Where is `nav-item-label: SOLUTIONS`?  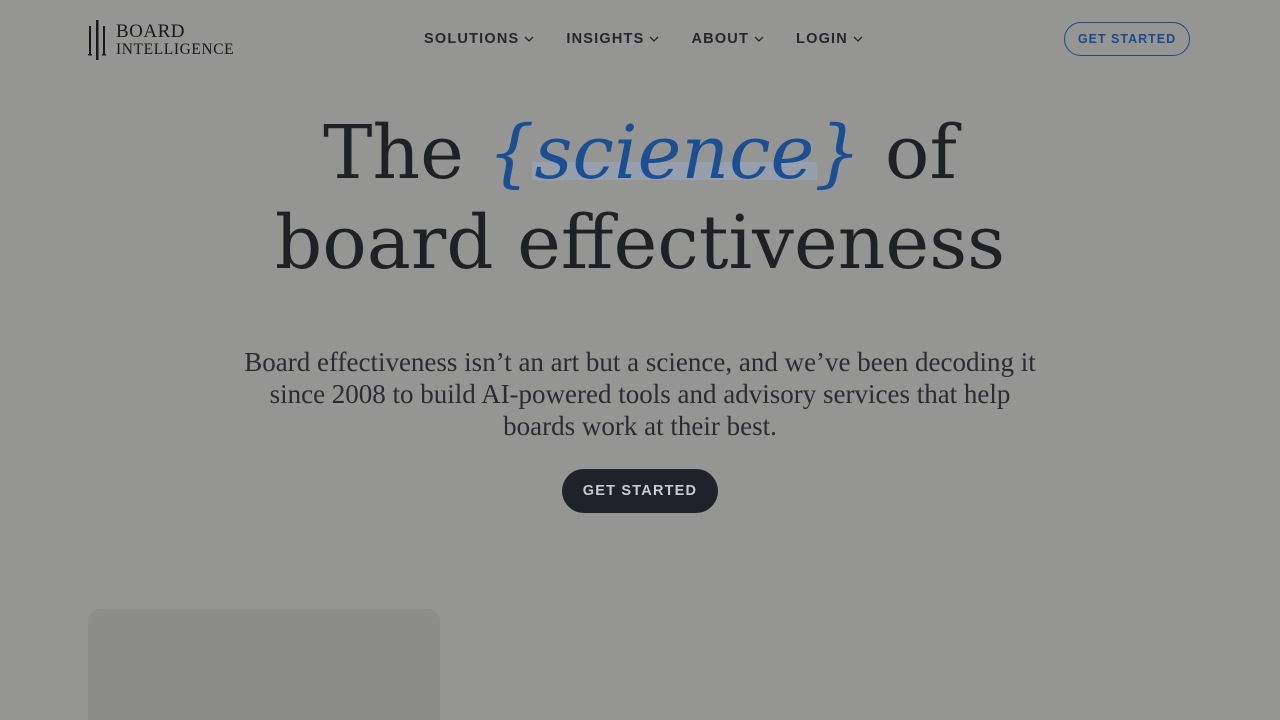
nav-item-label: SOLUTIONS is located at coordinates (472, 39).